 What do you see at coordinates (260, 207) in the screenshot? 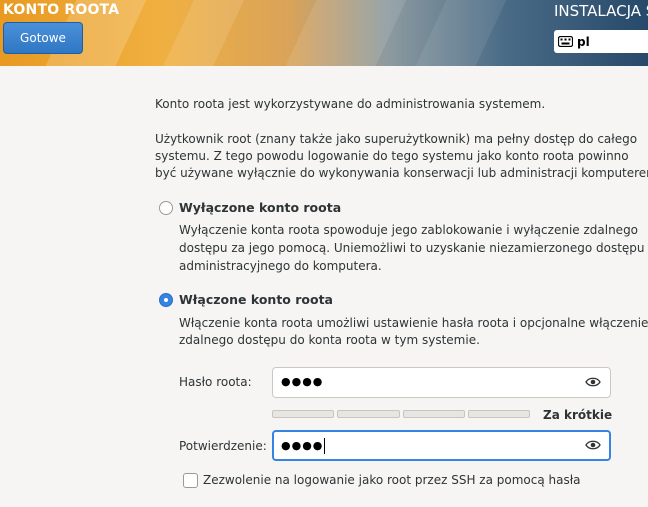
I see `disable-root-label: Wyłączone konto roota` at bounding box center [260, 207].